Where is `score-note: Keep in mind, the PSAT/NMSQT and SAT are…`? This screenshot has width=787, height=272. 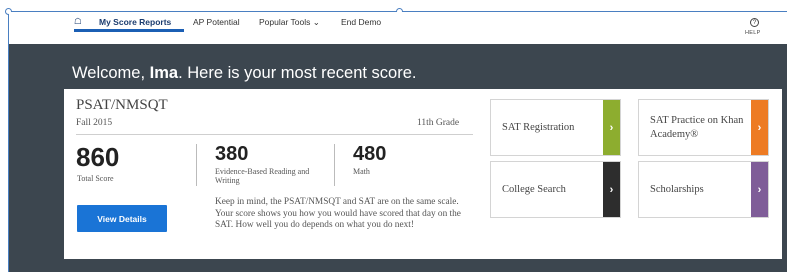
score-note: Keep in mind, the PSAT/NMSQT and SAT are… is located at coordinates (338, 213).